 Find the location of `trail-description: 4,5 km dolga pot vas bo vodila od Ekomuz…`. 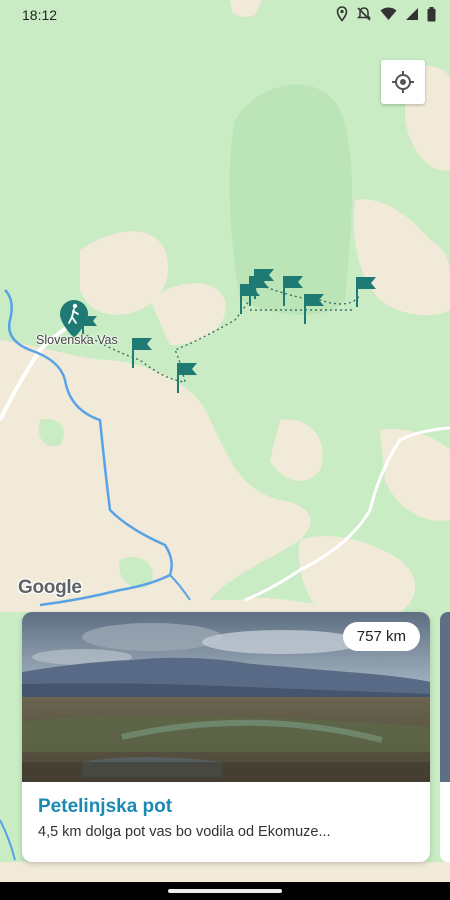

trail-description: 4,5 km dolga pot vas bo vodila od Ekomuz… is located at coordinates (184, 832).